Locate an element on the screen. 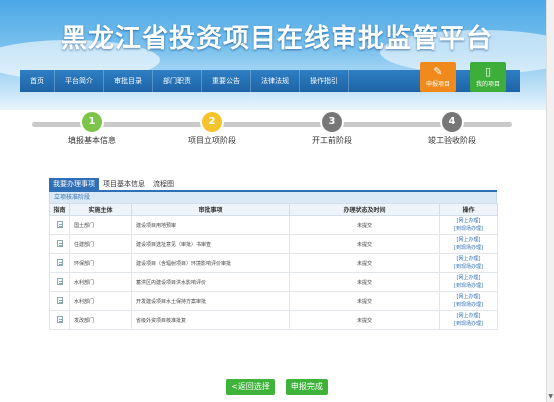  col-header-op: 操作 is located at coordinates (468, 209).